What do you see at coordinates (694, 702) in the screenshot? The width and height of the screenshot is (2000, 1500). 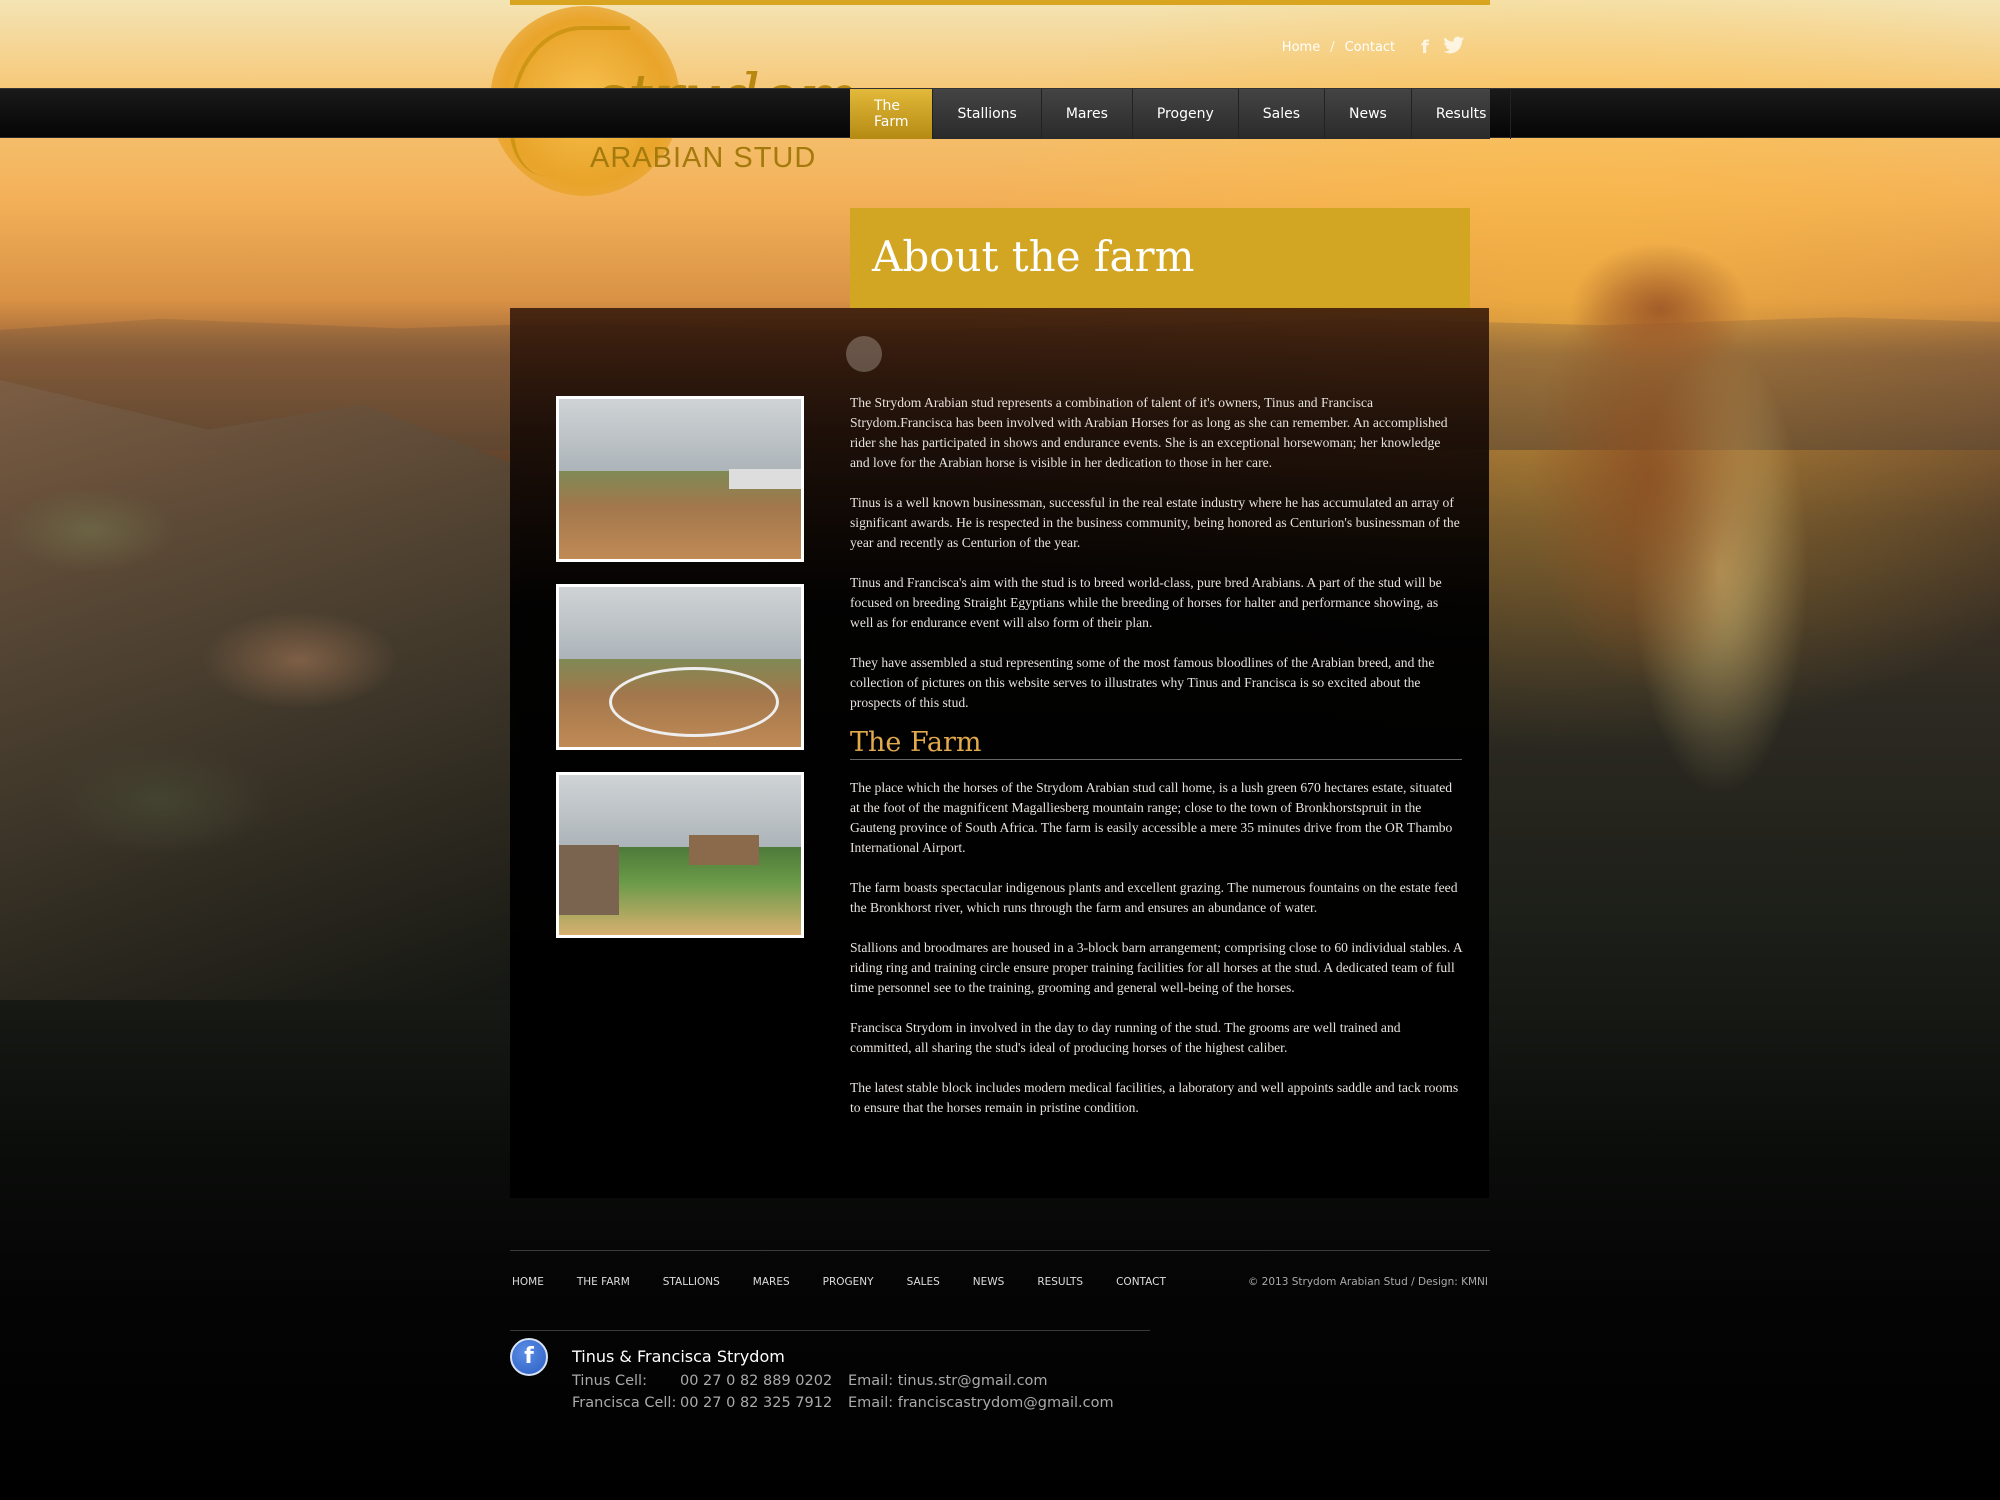 I see `photo-riding-ring` at bounding box center [694, 702].